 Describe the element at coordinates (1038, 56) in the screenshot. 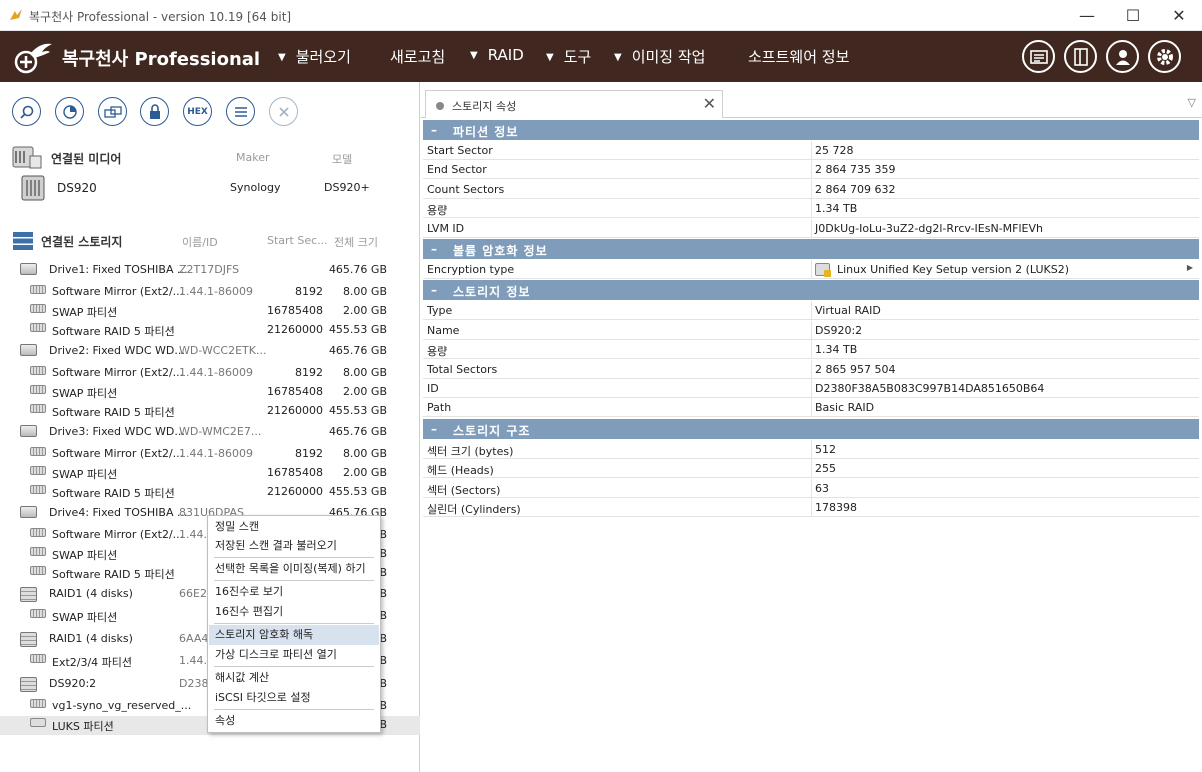

I see `window-list-button` at that location.